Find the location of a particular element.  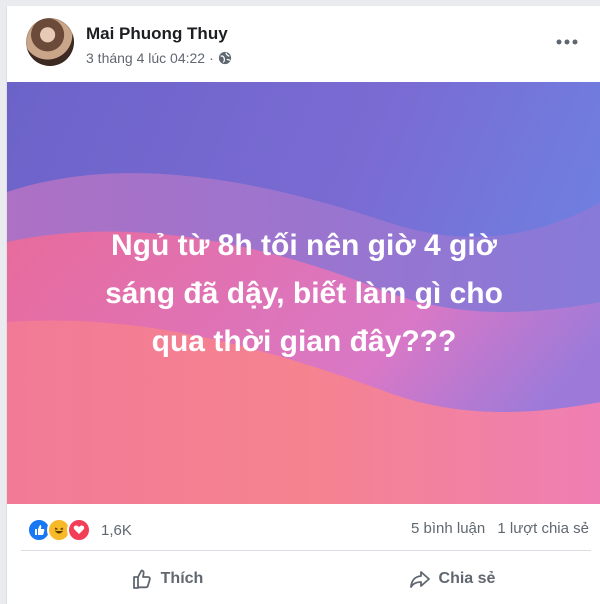

share-count: 1 lượt chia sẻ is located at coordinates (543, 528).